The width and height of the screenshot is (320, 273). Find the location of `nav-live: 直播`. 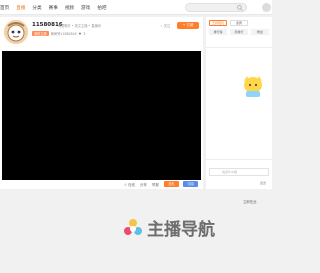

nav-live: 直播 is located at coordinates (20, 8).